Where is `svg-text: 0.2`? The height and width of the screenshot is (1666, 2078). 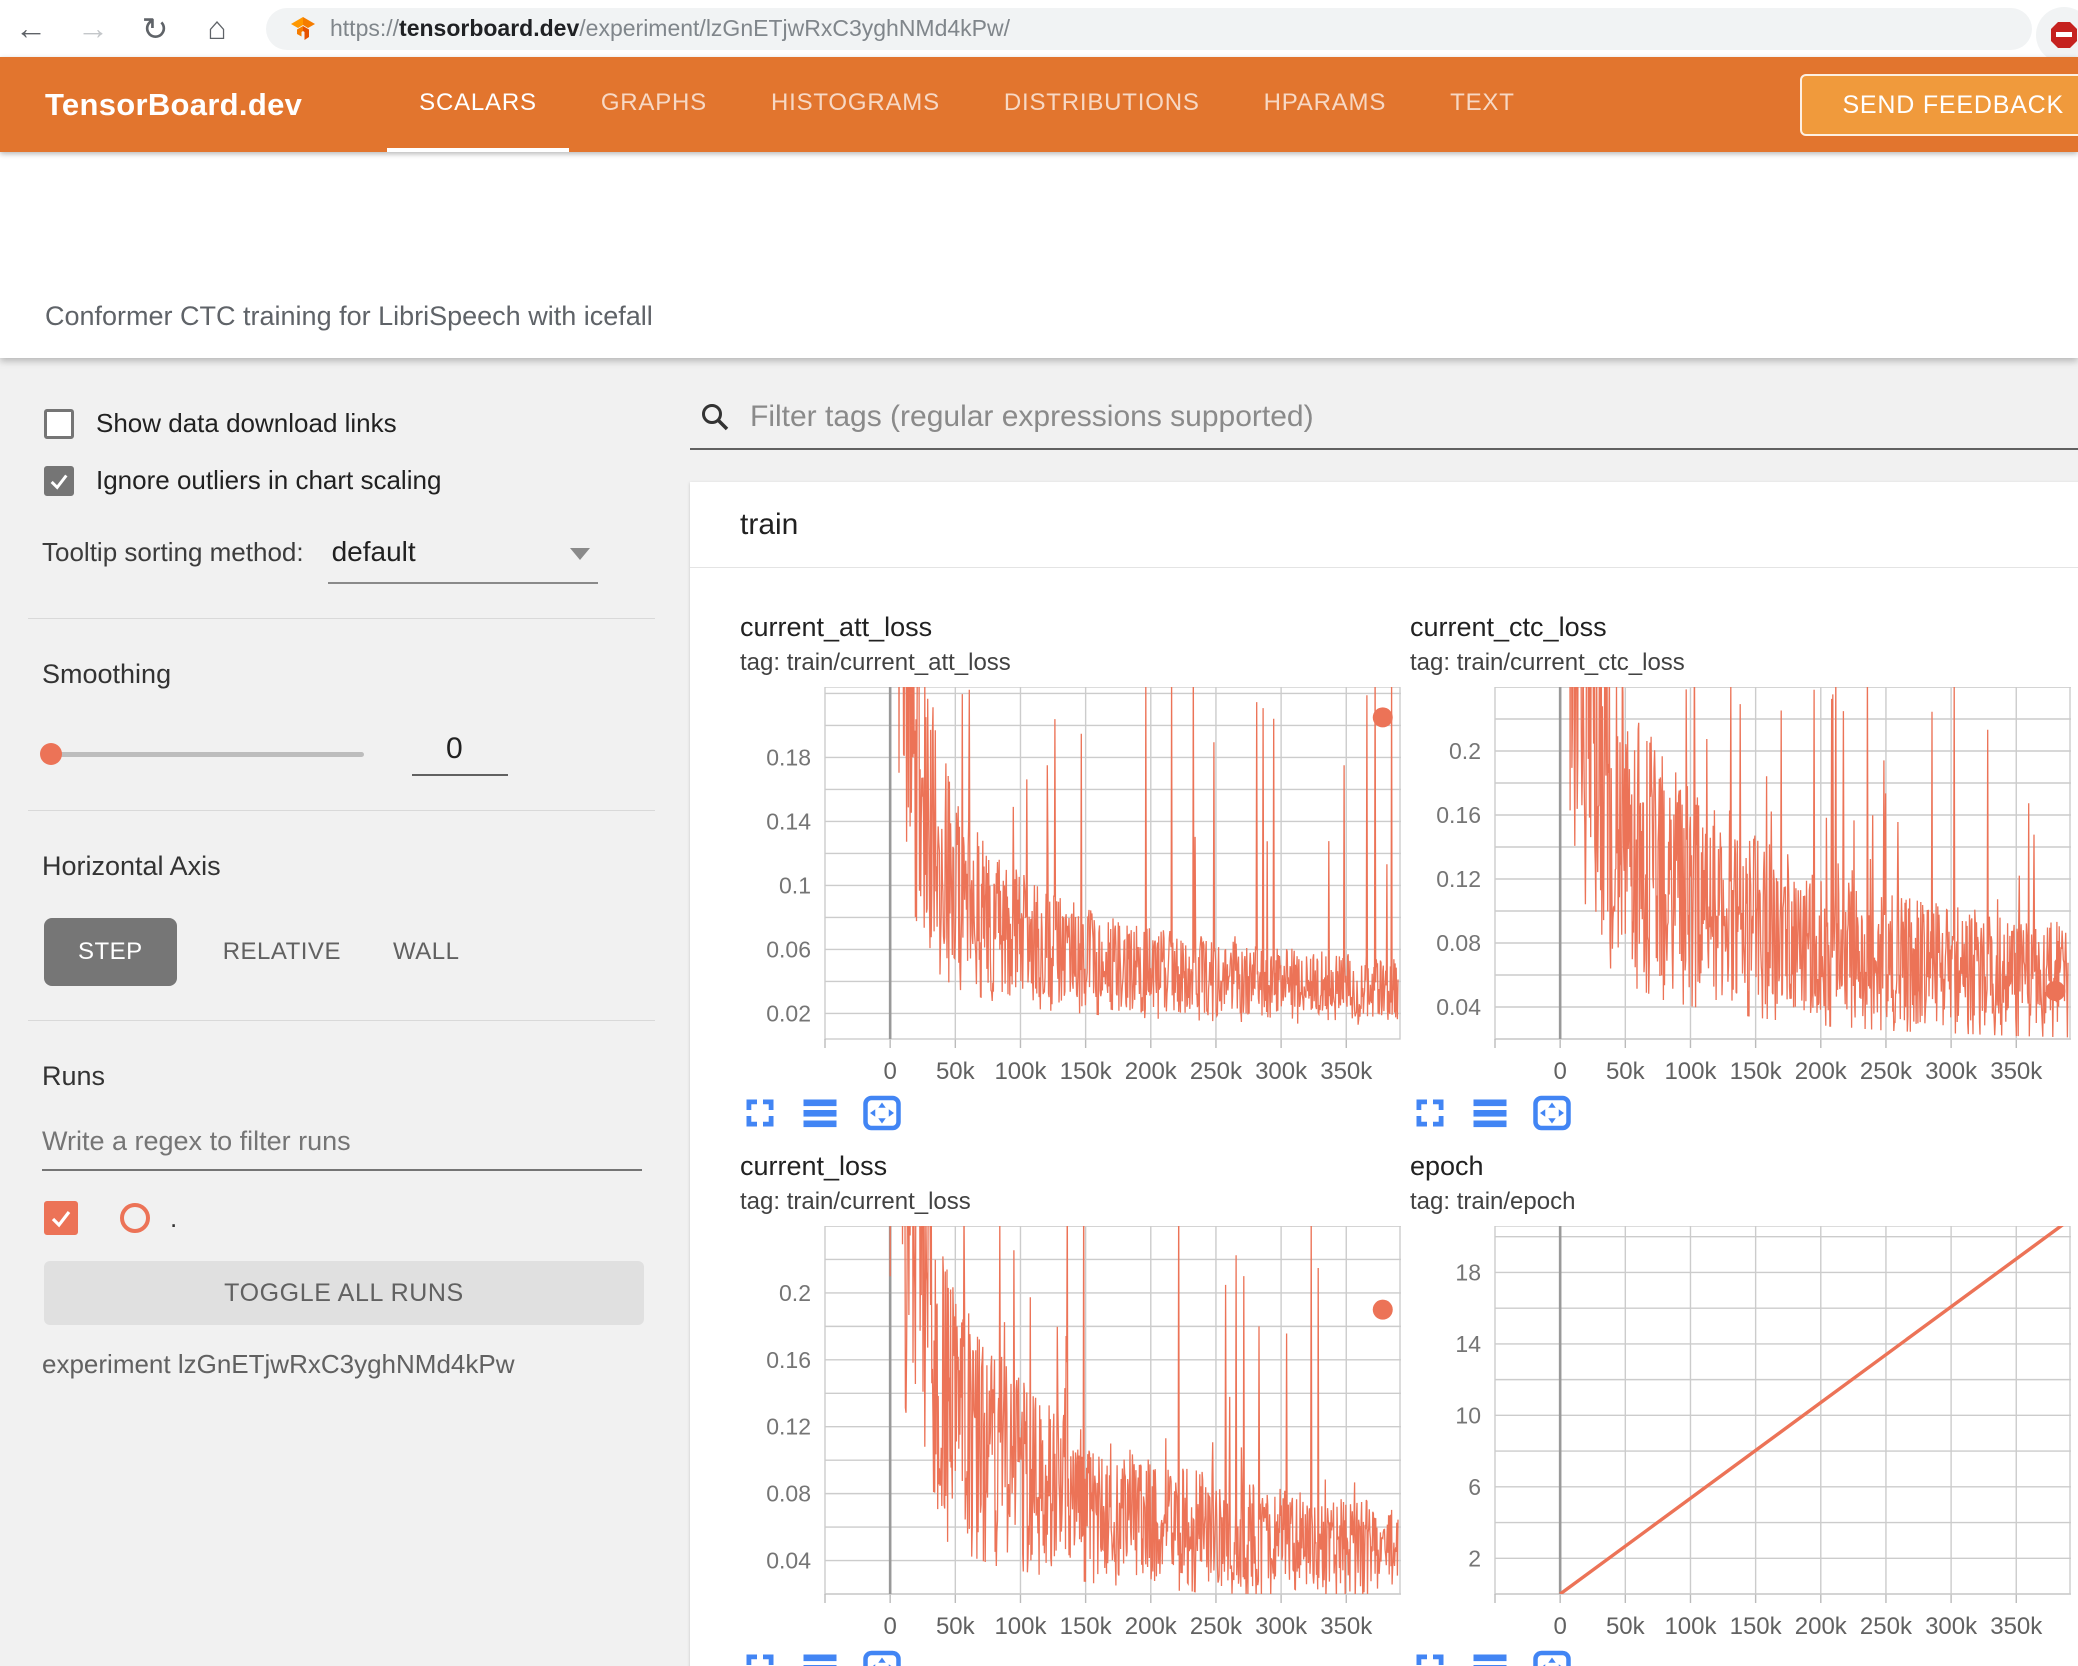
svg-text: 0.2 is located at coordinates (795, 1293).